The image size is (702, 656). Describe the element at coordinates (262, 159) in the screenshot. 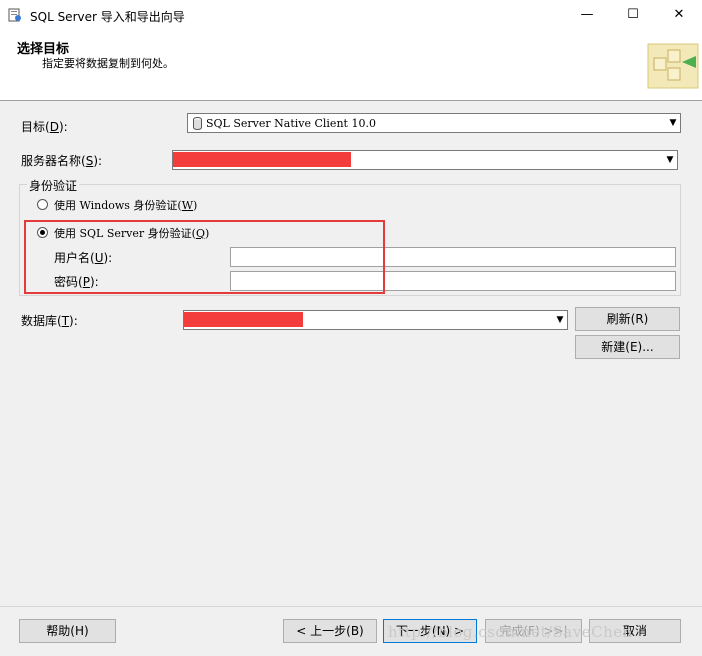

I see `redacted-server-name` at that location.